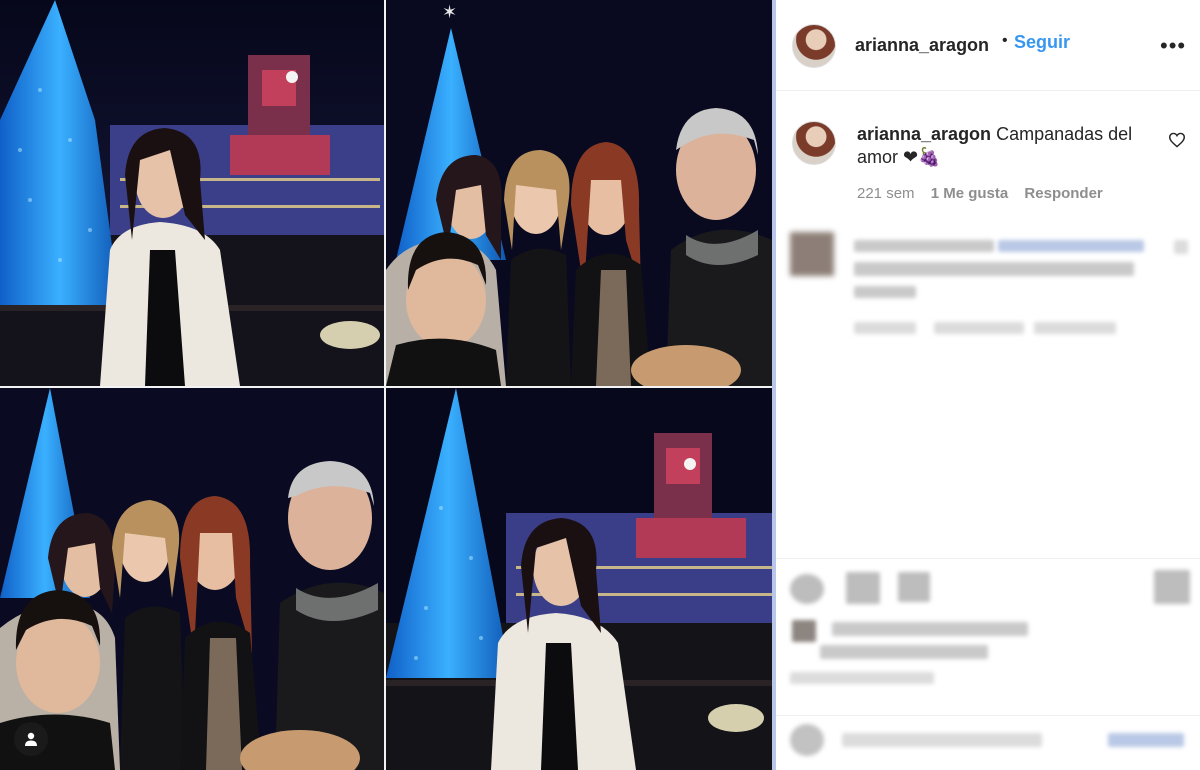 The width and height of the screenshot is (1200, 770). I want to click on caption-likes: 1 Me gusta, so click(970, 193).